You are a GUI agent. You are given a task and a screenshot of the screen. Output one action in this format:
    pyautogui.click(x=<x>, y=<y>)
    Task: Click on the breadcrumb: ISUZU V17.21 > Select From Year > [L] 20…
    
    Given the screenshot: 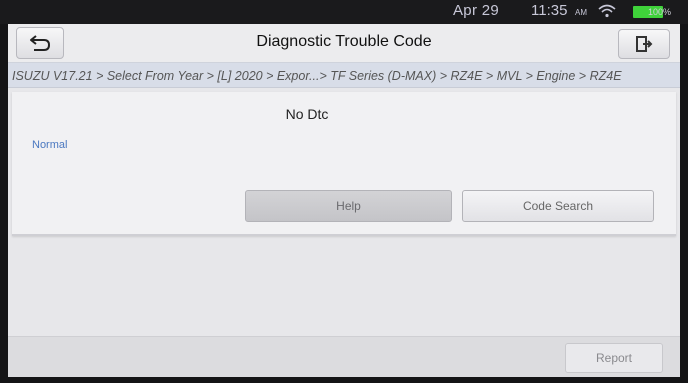 What is the action you would take?
    pyautogui.click(x=344, y=75)
    